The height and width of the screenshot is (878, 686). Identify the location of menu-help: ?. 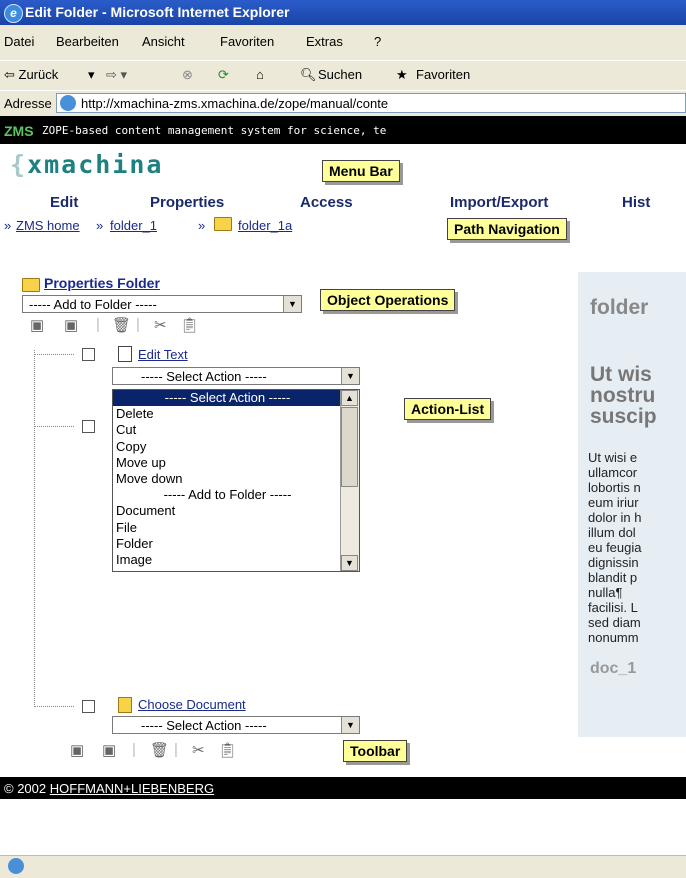
(377, 41).